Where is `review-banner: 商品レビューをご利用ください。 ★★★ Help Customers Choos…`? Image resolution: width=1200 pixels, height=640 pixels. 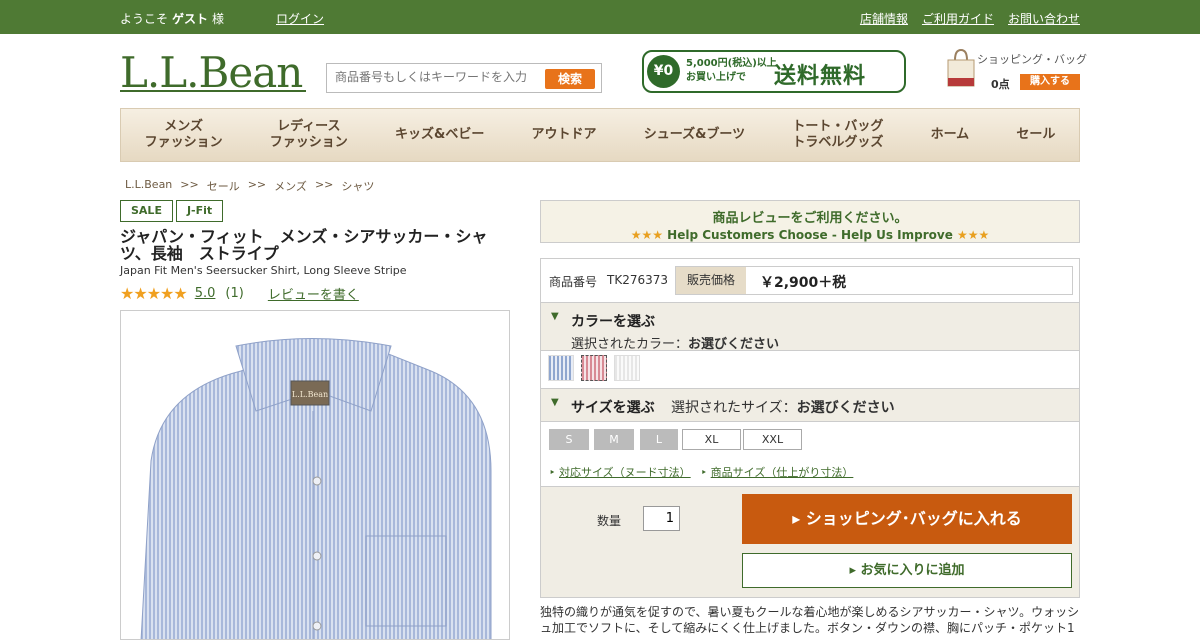
review-banner: 商品レビューをご利用ください。 ★★★ Help Customers Choos… is located at coordinates (810, 221).